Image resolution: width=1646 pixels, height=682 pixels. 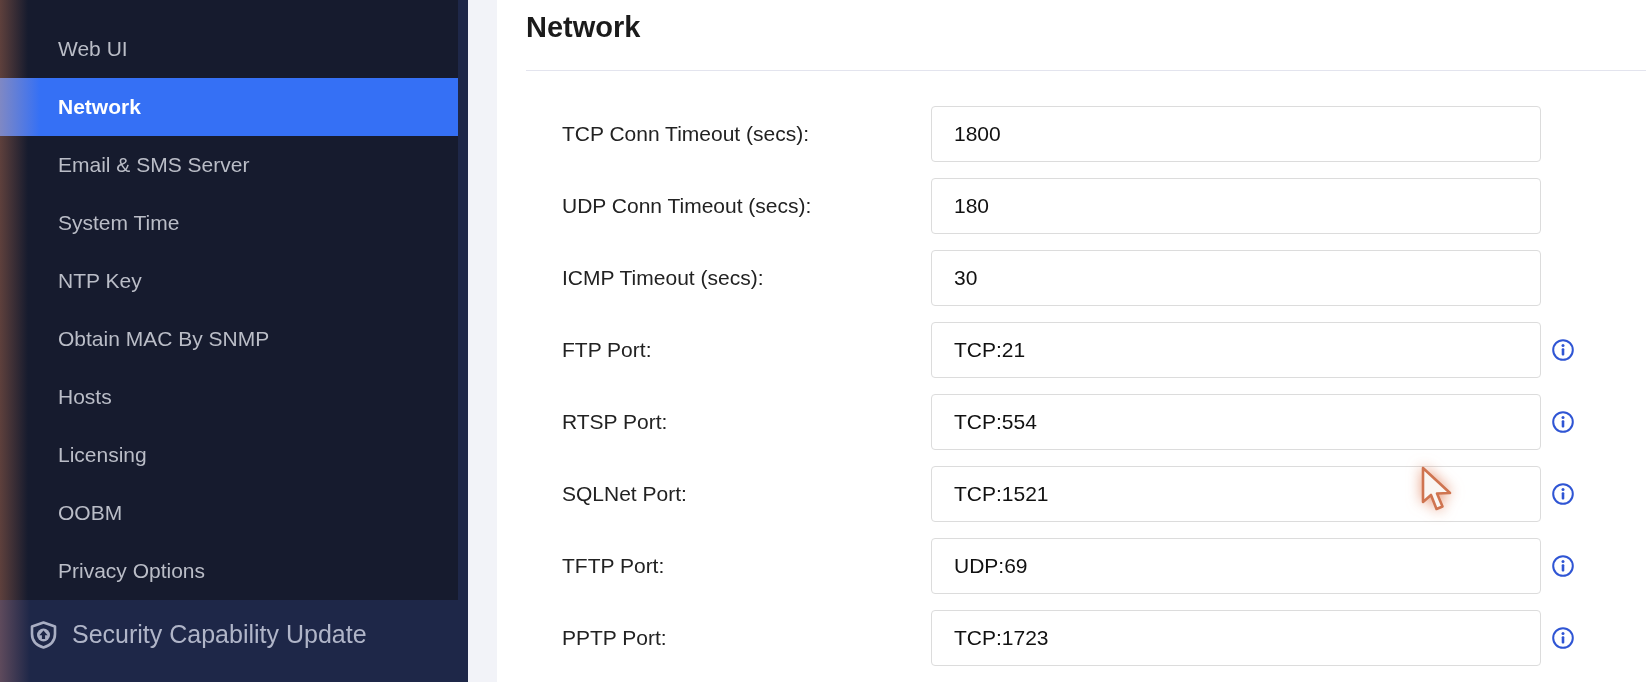 What do you see at coordinates (1236, 206) in the screenshot?
I see `input-field: 180` at bounding box center [1236, 206].